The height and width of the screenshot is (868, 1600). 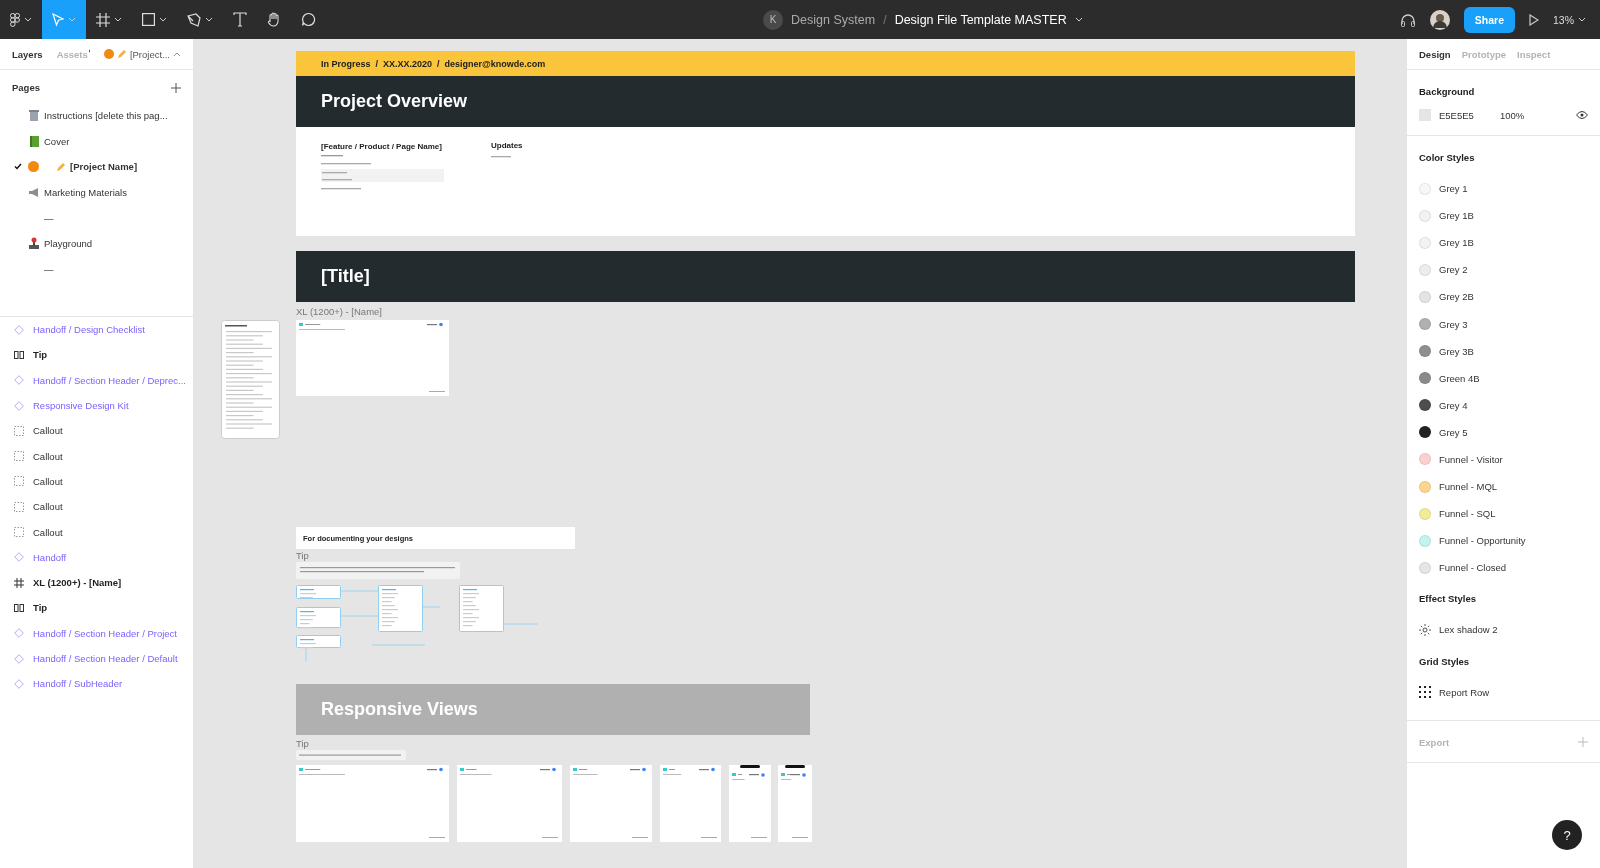 I want to click on section-title: Export, so click(x=1434, y=742).